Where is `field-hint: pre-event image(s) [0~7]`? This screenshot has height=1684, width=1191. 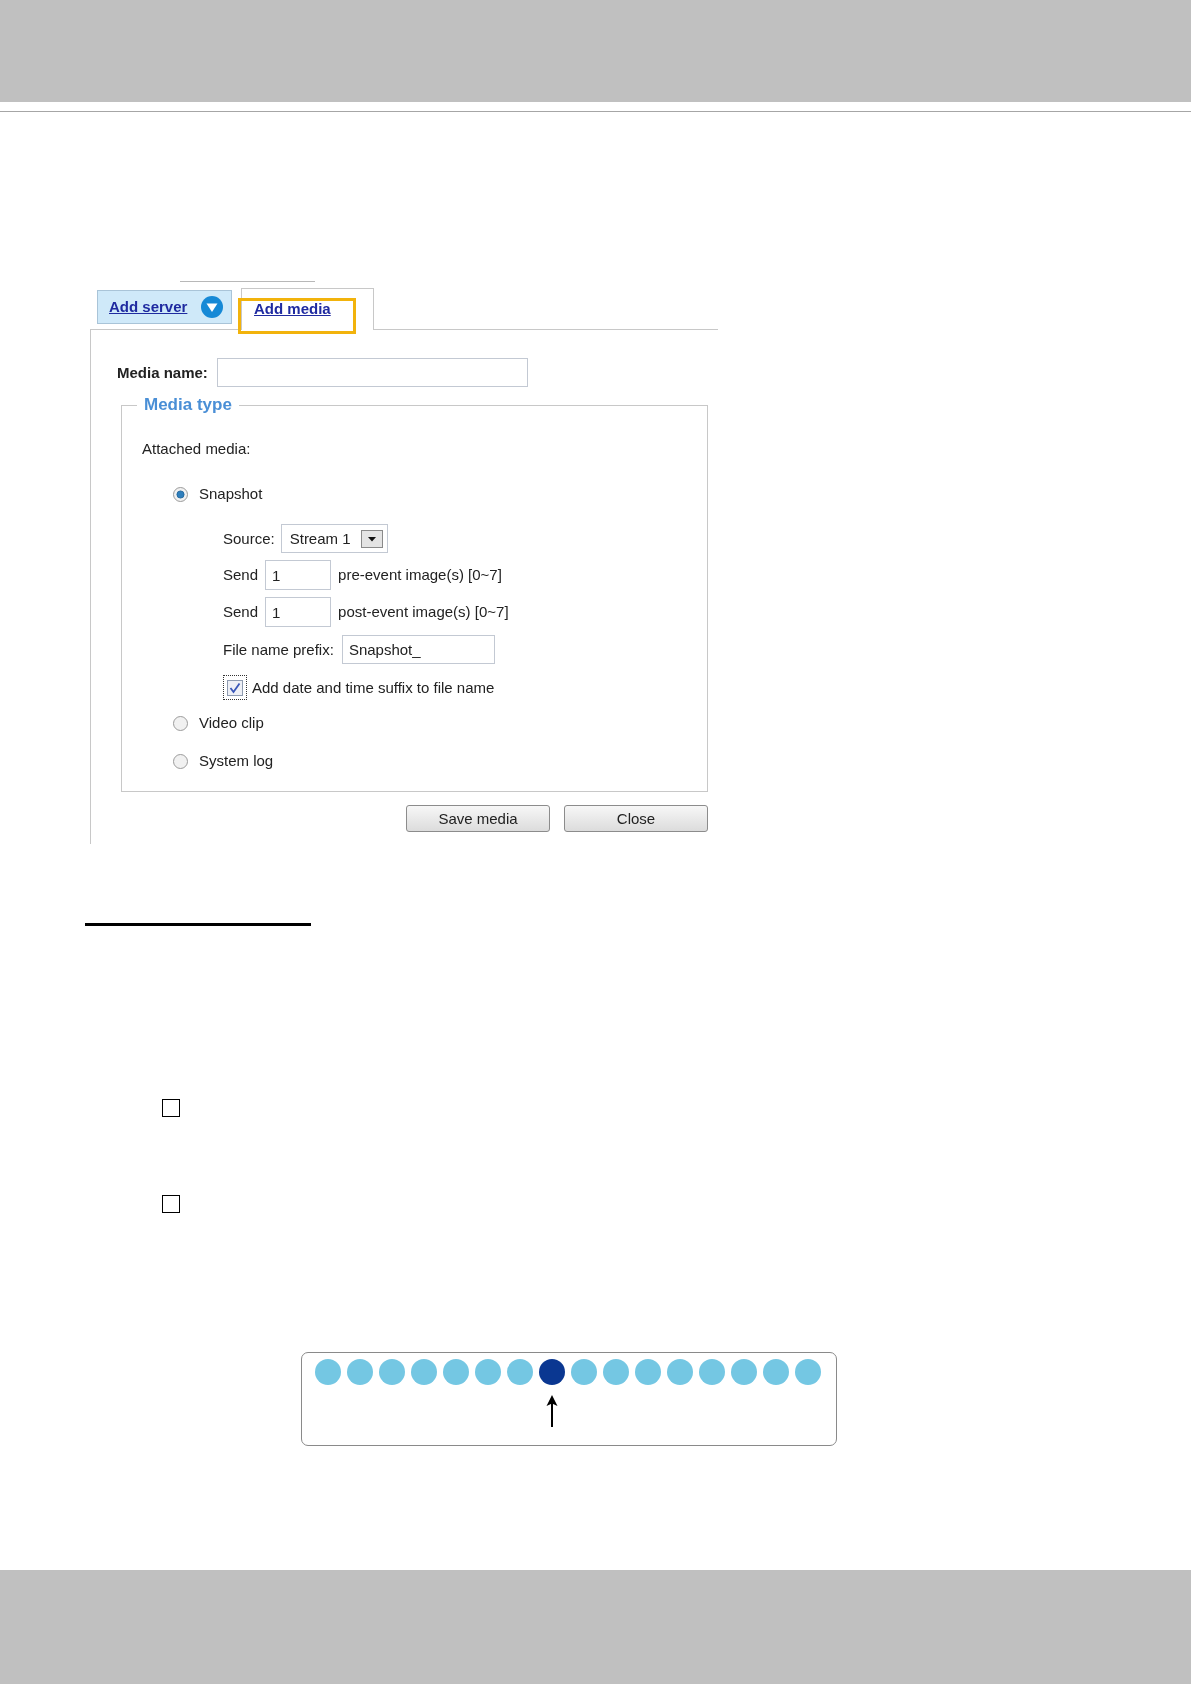 field-hint: pre-event image(s) [0~7] is located at coordinates (420, 575).